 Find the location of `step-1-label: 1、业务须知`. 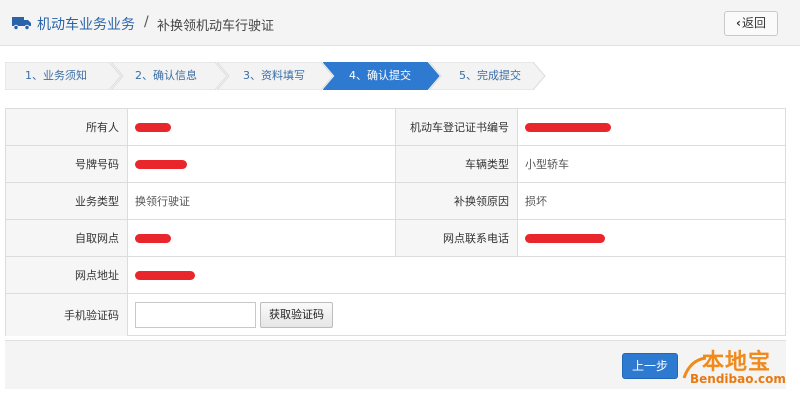

step-1-label: 1、业务须知 is located at coordinates (56, 75).